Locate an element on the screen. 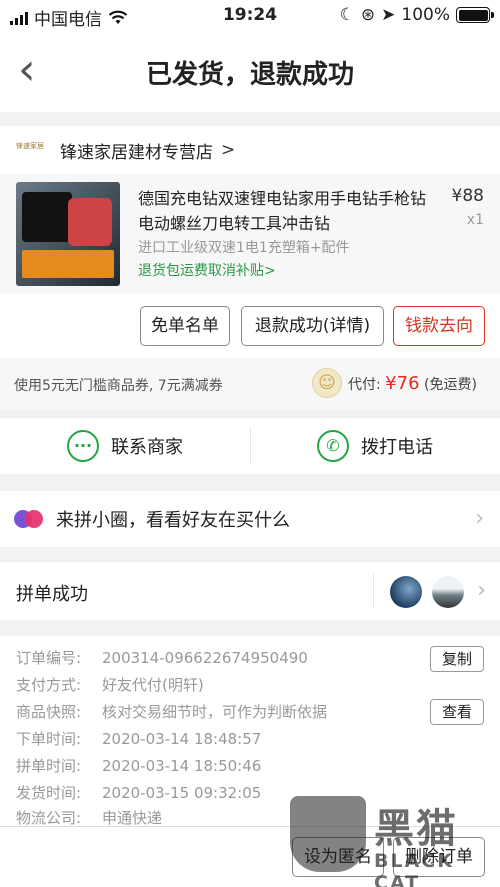  product-spec: 进口工业级双速1电1充塑箱+配件 is located at coordinates (244, 248).